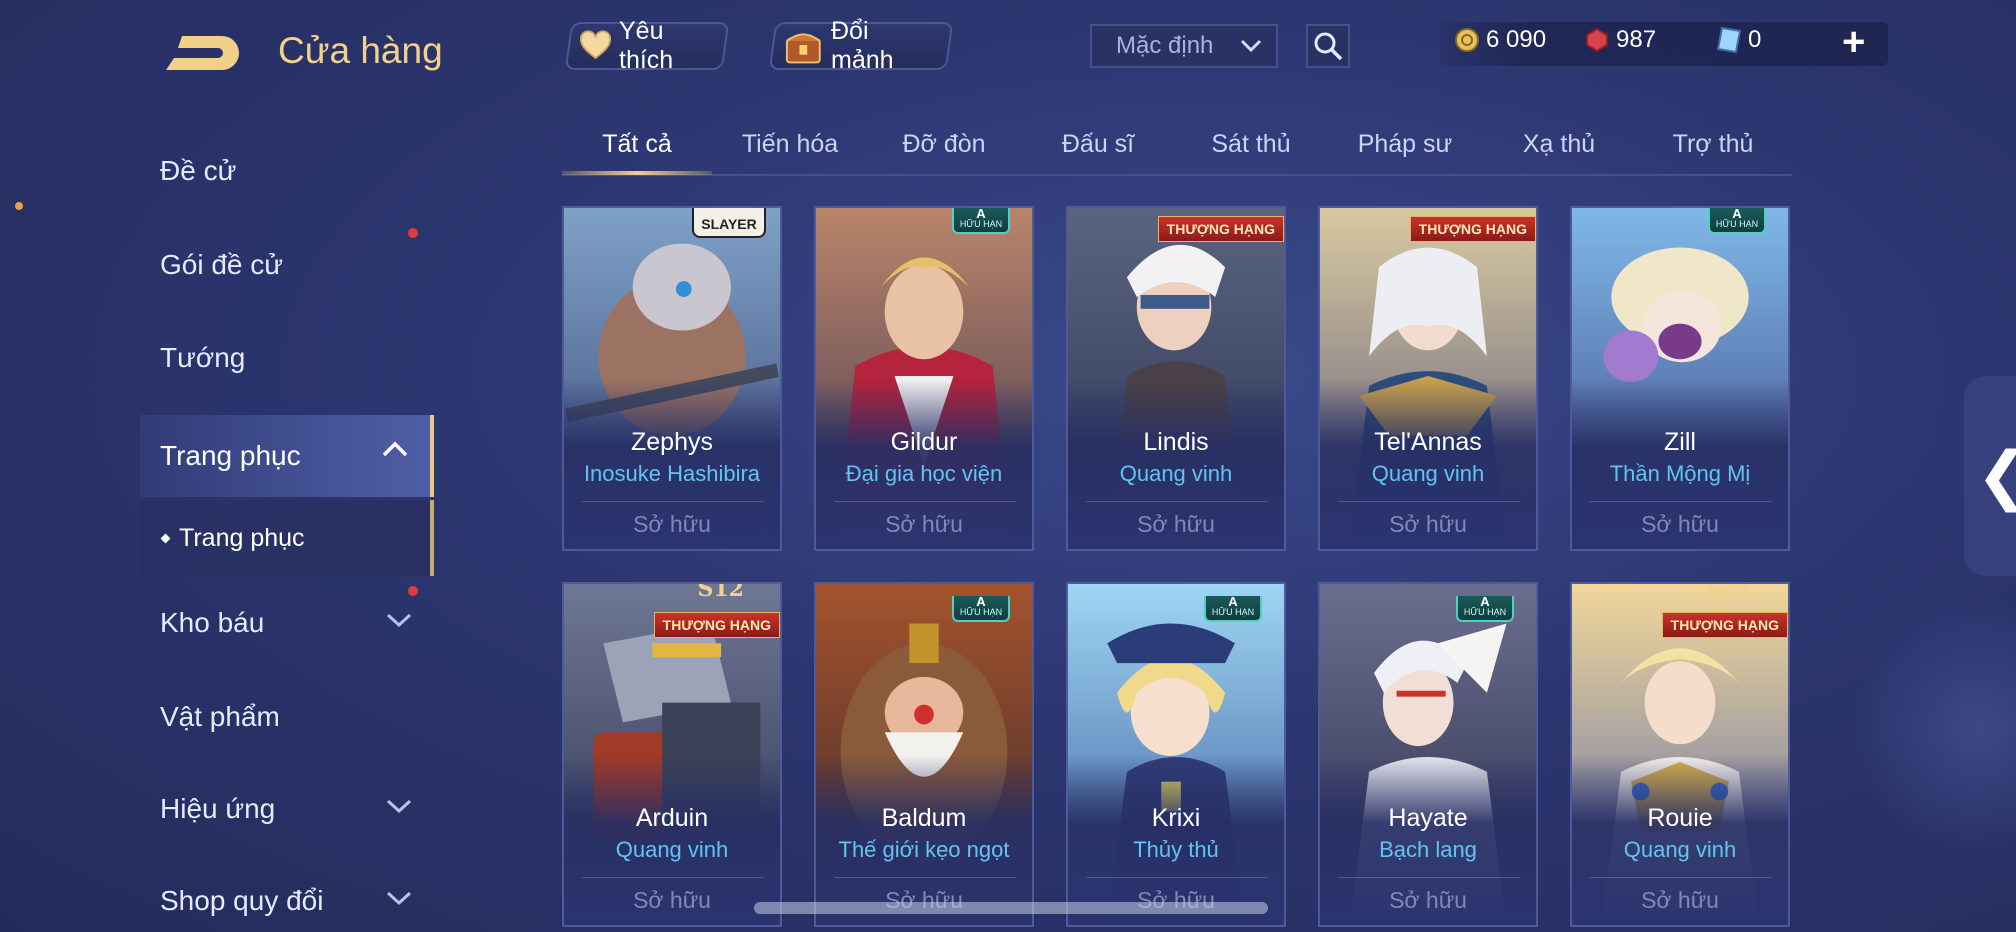 The width and height of the screenshot is (2016, 932). I want to click on favorite-button: Yêu thích, so click(647, 45).